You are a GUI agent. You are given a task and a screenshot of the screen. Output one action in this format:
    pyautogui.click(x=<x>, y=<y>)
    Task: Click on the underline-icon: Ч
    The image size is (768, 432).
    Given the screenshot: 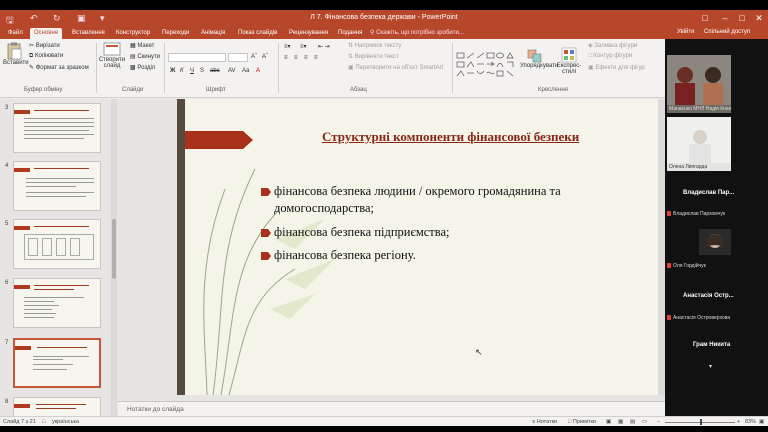 What is the action you would take?
    pyautogui.click(x=192, y=71)
    